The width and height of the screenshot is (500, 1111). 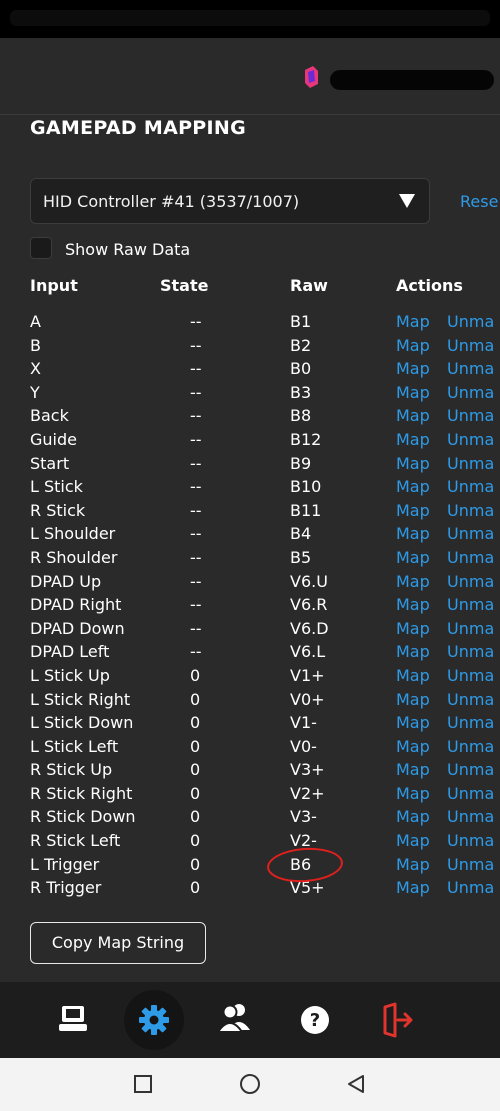 I want to click on table-row: R Shoulder -- B5 Map Unma, so click(x=250, y=558).